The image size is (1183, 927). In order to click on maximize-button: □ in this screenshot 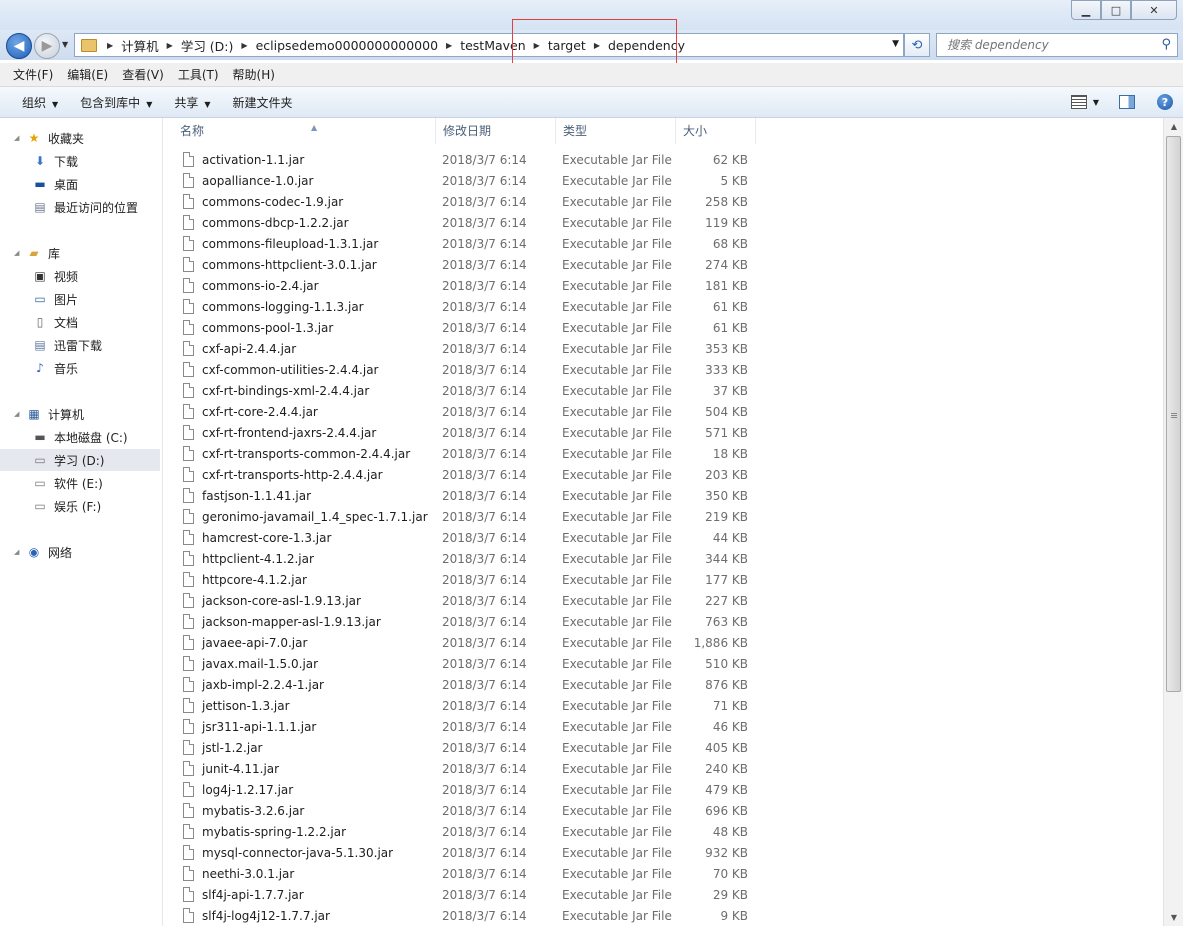, I will do `click(1116, 10)`.